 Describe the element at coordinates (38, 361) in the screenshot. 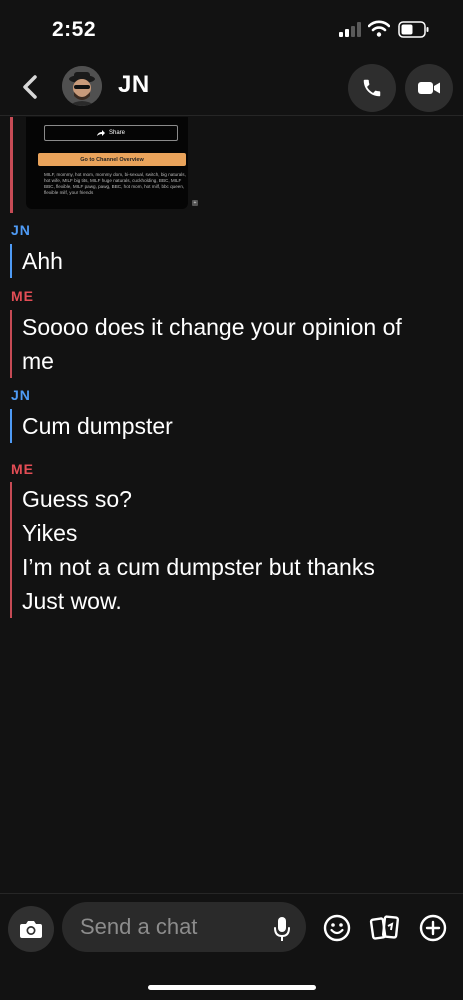

I see `message-text: me` at that location.